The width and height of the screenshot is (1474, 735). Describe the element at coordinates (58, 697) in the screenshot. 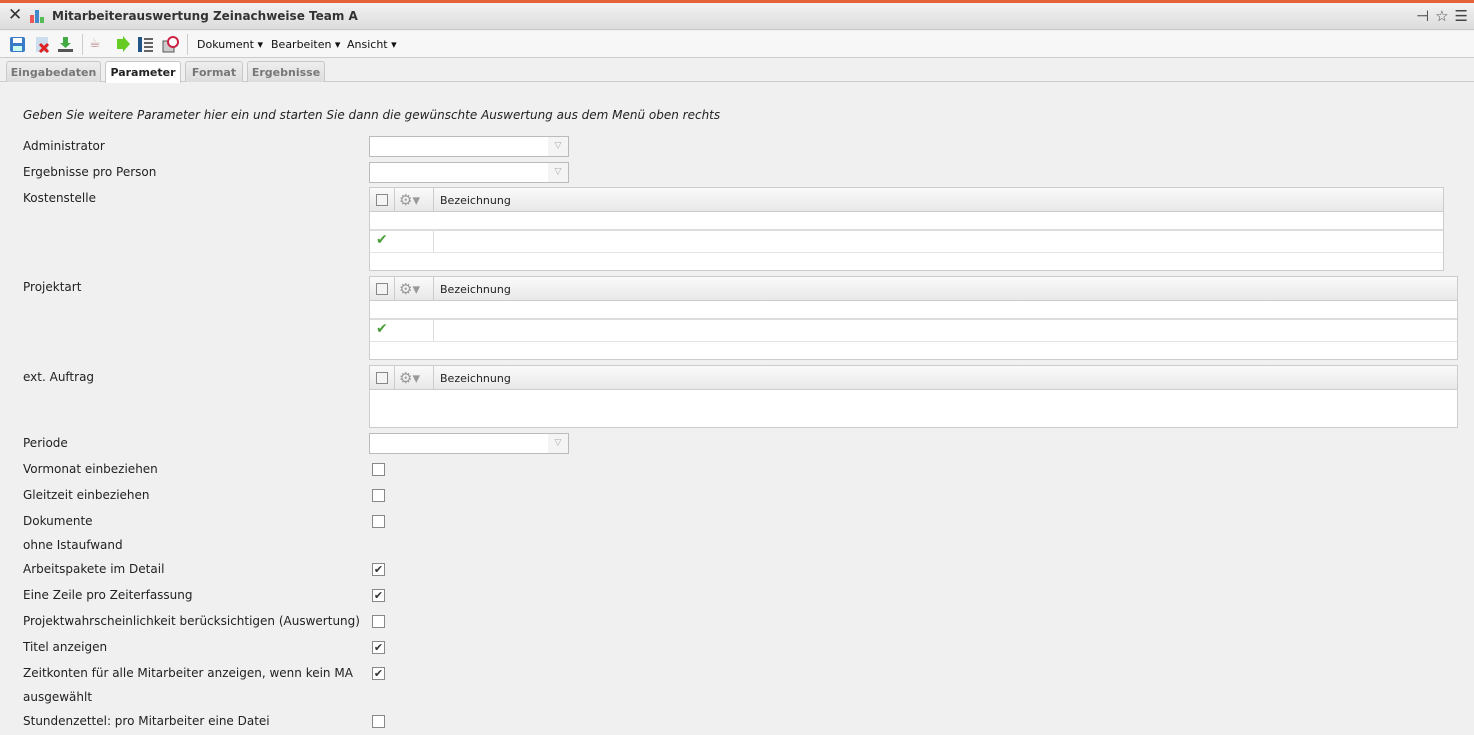

I see `option-label-text: ausgewählt` at that location.